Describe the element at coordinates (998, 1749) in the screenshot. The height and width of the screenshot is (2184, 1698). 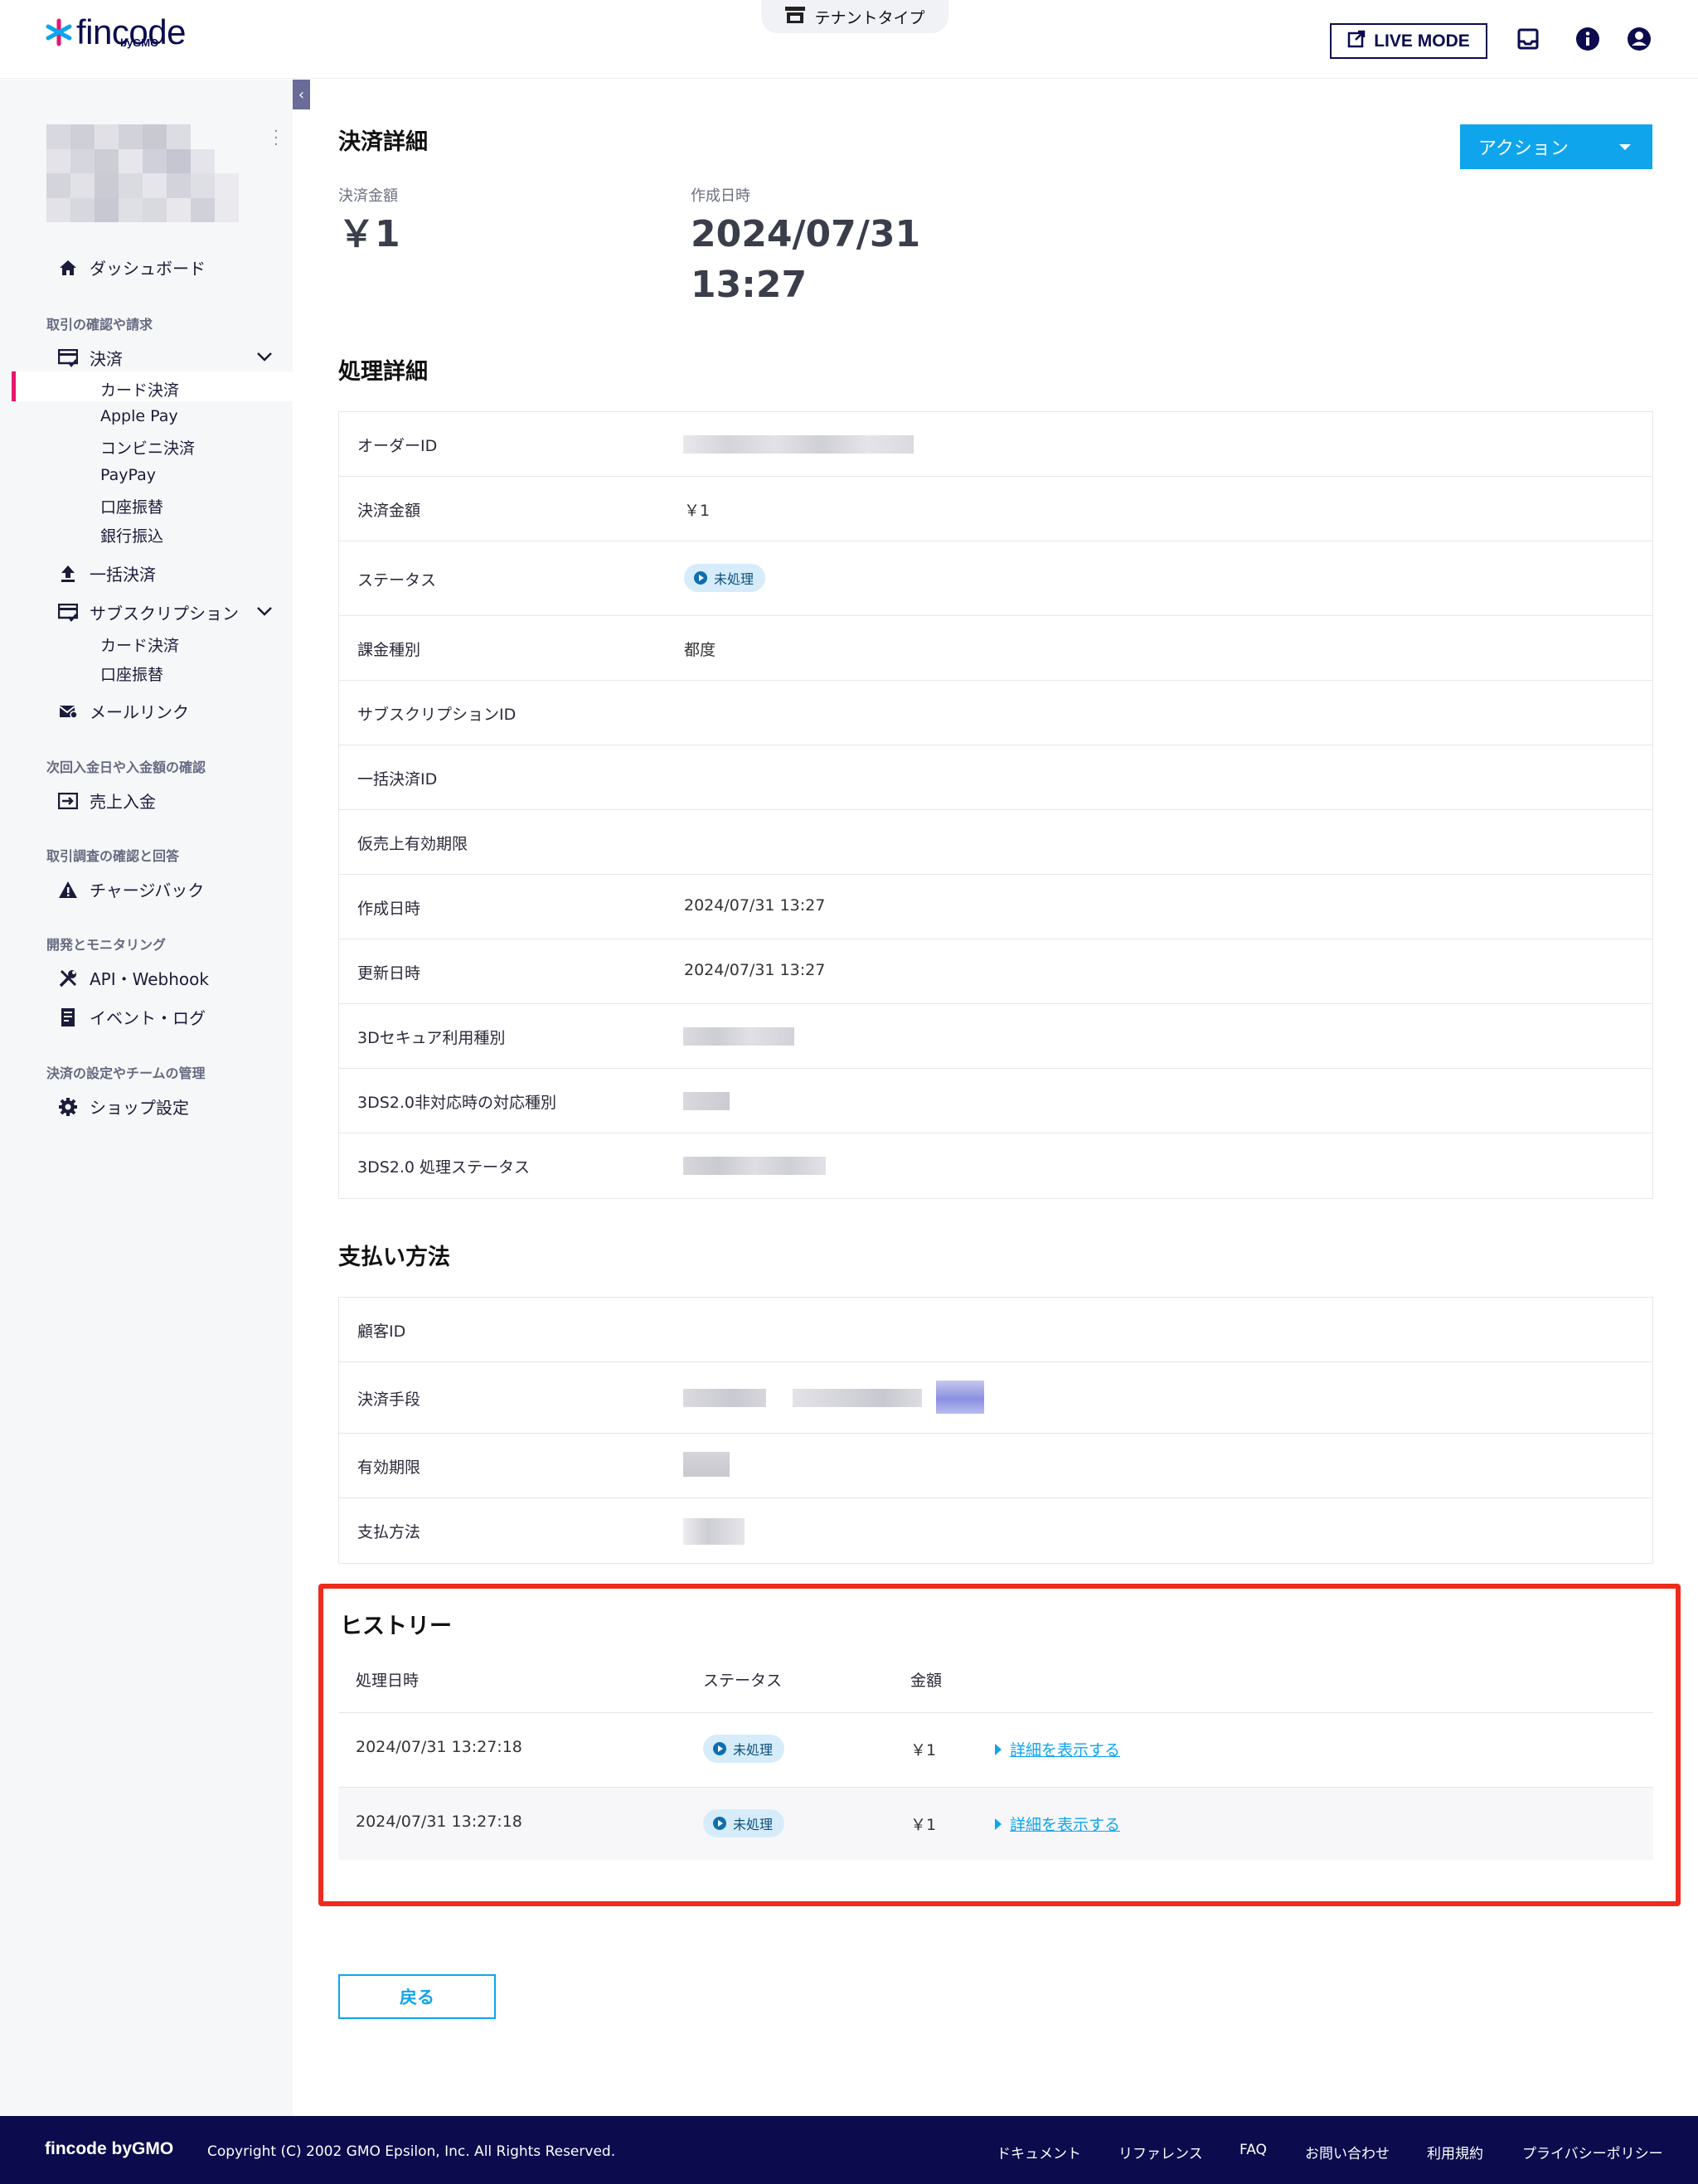
I see `triangle-right-icon` at that location.